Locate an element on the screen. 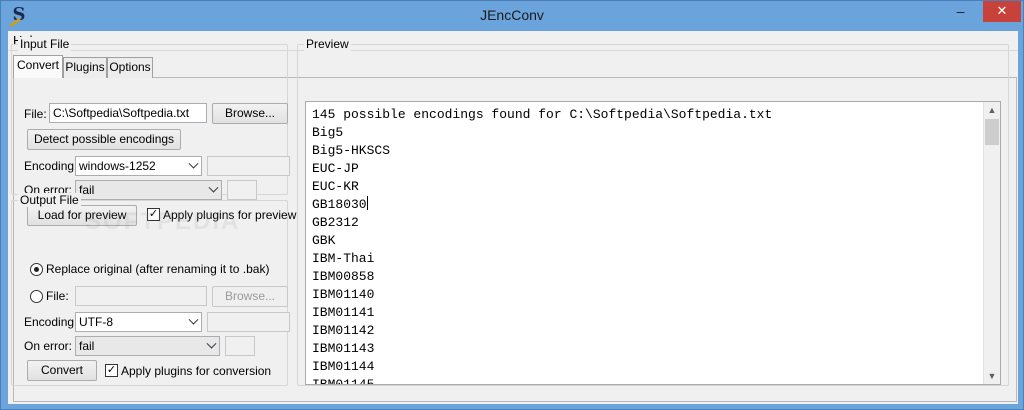 The height and width of the screenshot is (410, 1024). title-bar: S JEncConv – ✕ is located at coordinates (512, 15).